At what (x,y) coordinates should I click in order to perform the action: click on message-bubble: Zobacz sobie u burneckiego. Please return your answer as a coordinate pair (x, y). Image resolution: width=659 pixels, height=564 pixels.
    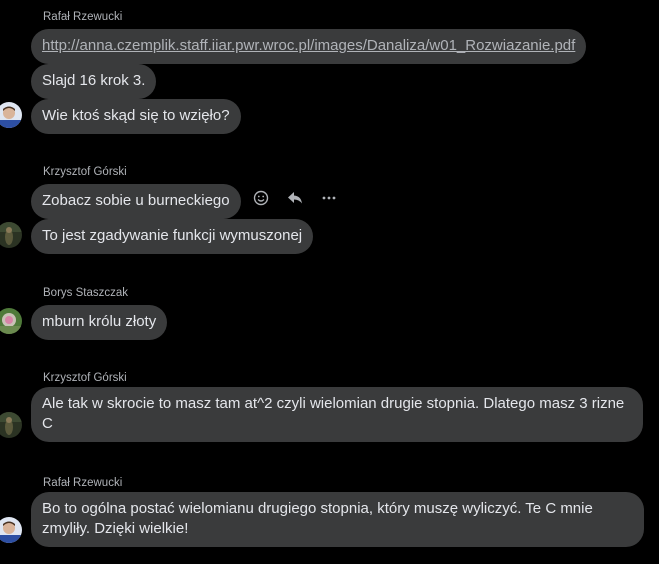
    Looking at the image, I should click on (136, 201).